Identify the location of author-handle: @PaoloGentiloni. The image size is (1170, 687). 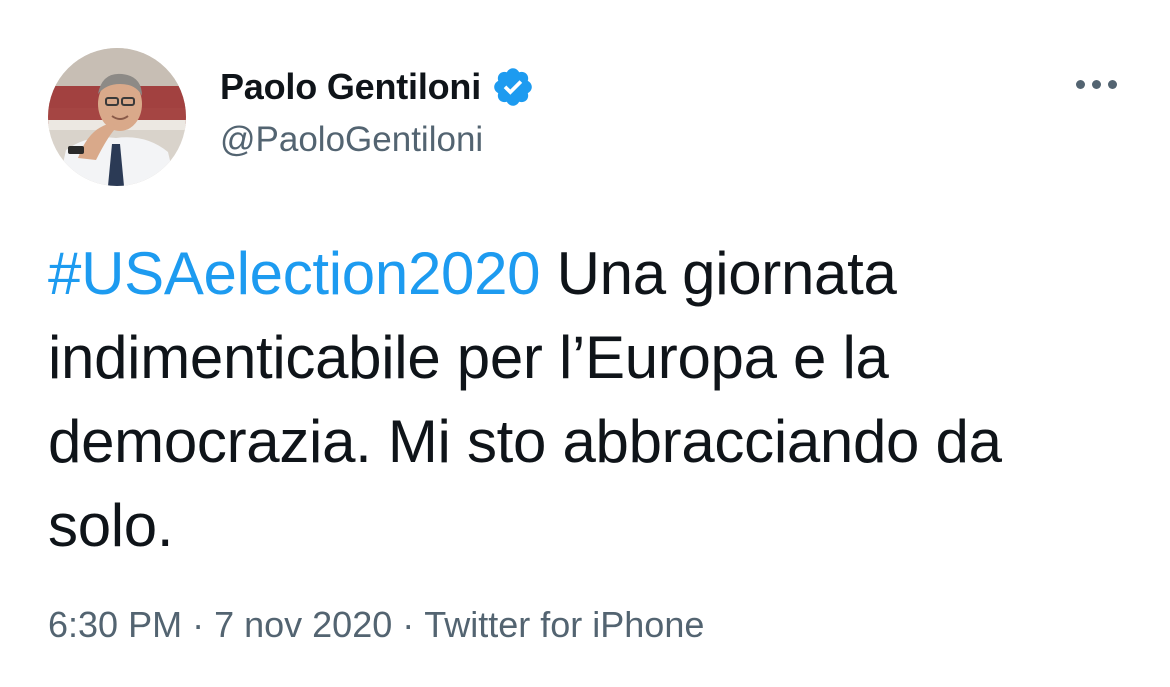
(351, 140).